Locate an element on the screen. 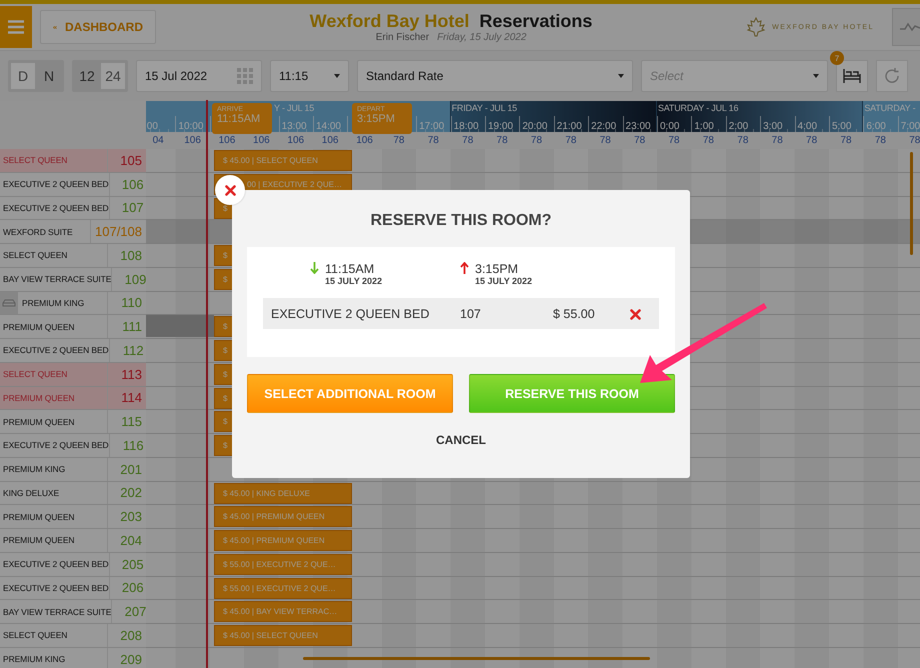 This screenshot has height=668, width=920. room-label: KING DELUXE 202 is located at coordinates (73, 494).